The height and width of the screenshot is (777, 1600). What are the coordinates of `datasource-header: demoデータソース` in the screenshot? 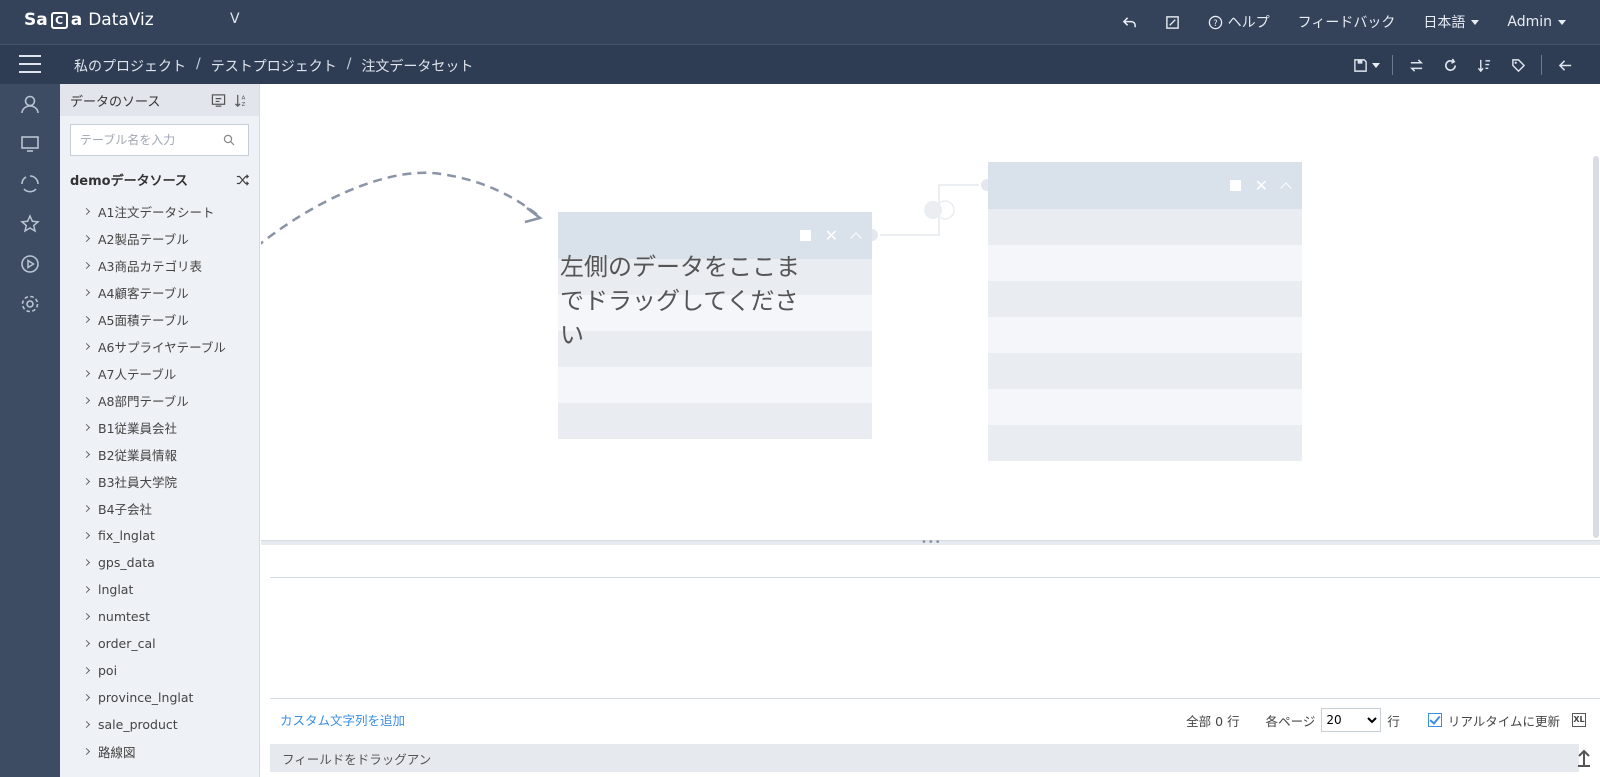 It's located at (160, 179).